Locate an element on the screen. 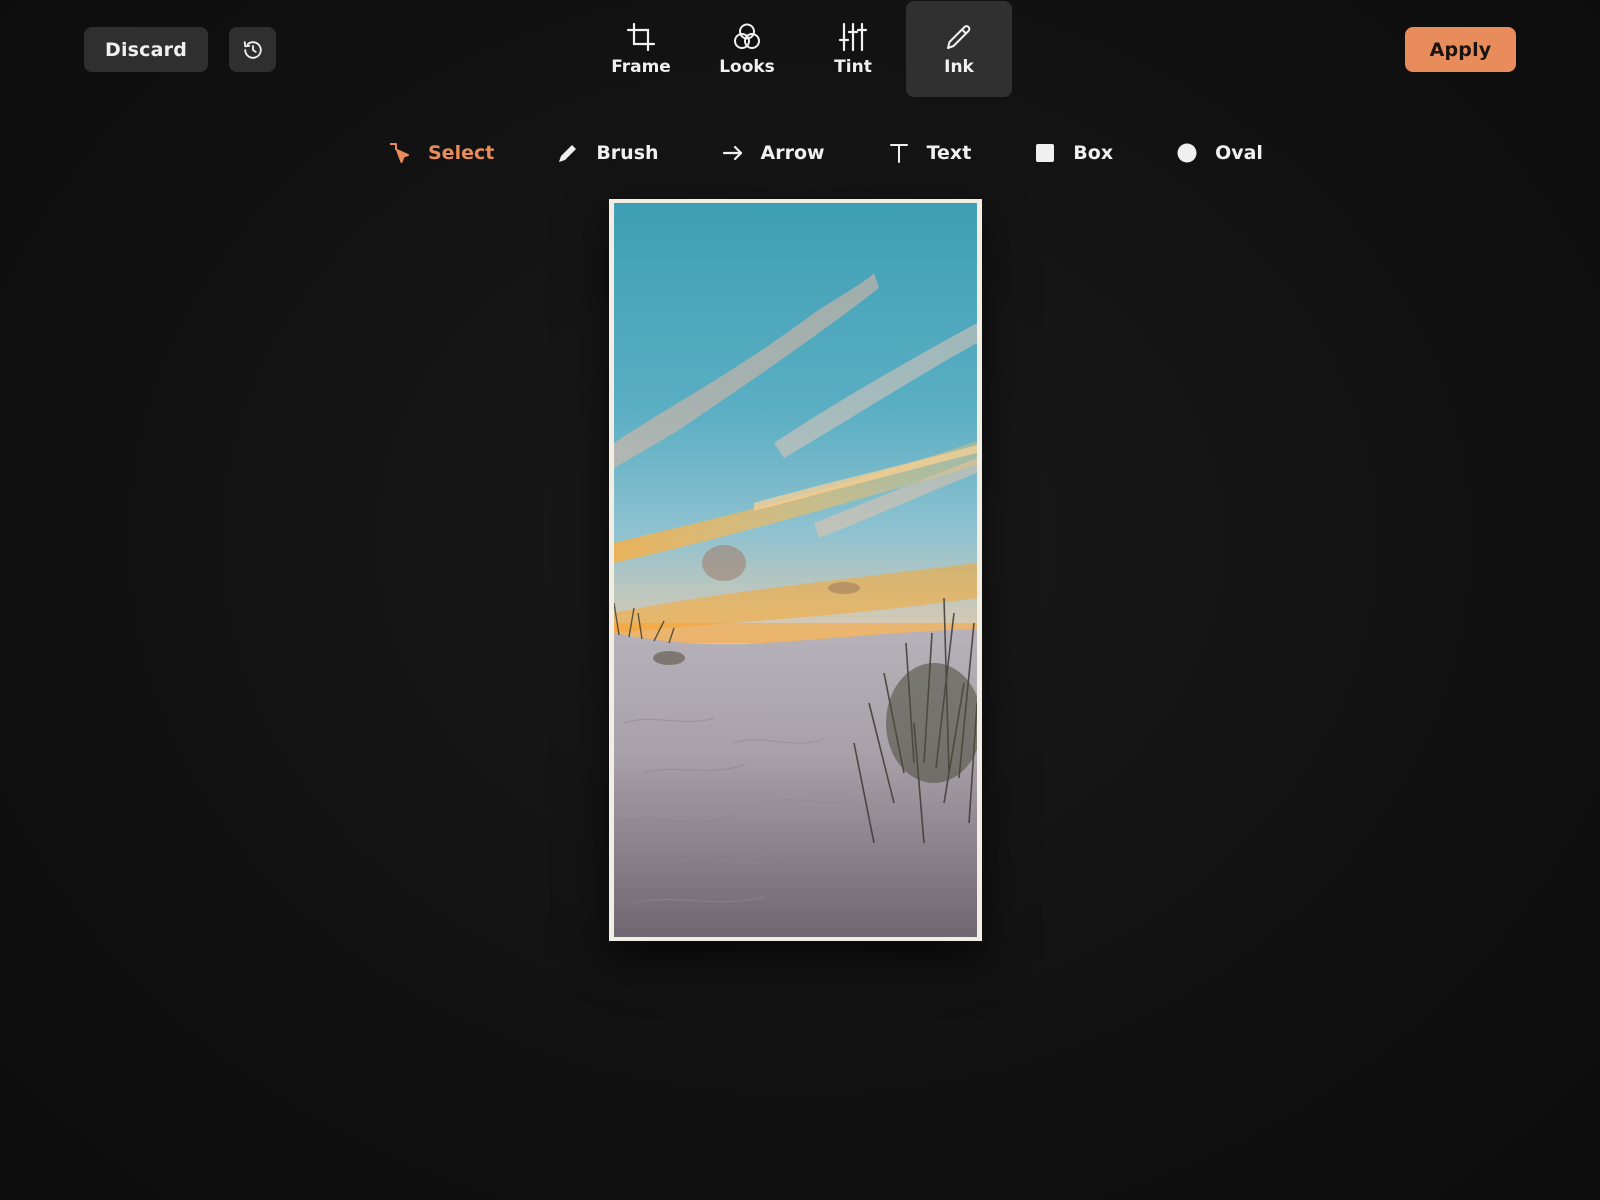 The height and width of the screenshot is (1200, 1600). tool-brush: Brush is located at coordinates (607, 153).